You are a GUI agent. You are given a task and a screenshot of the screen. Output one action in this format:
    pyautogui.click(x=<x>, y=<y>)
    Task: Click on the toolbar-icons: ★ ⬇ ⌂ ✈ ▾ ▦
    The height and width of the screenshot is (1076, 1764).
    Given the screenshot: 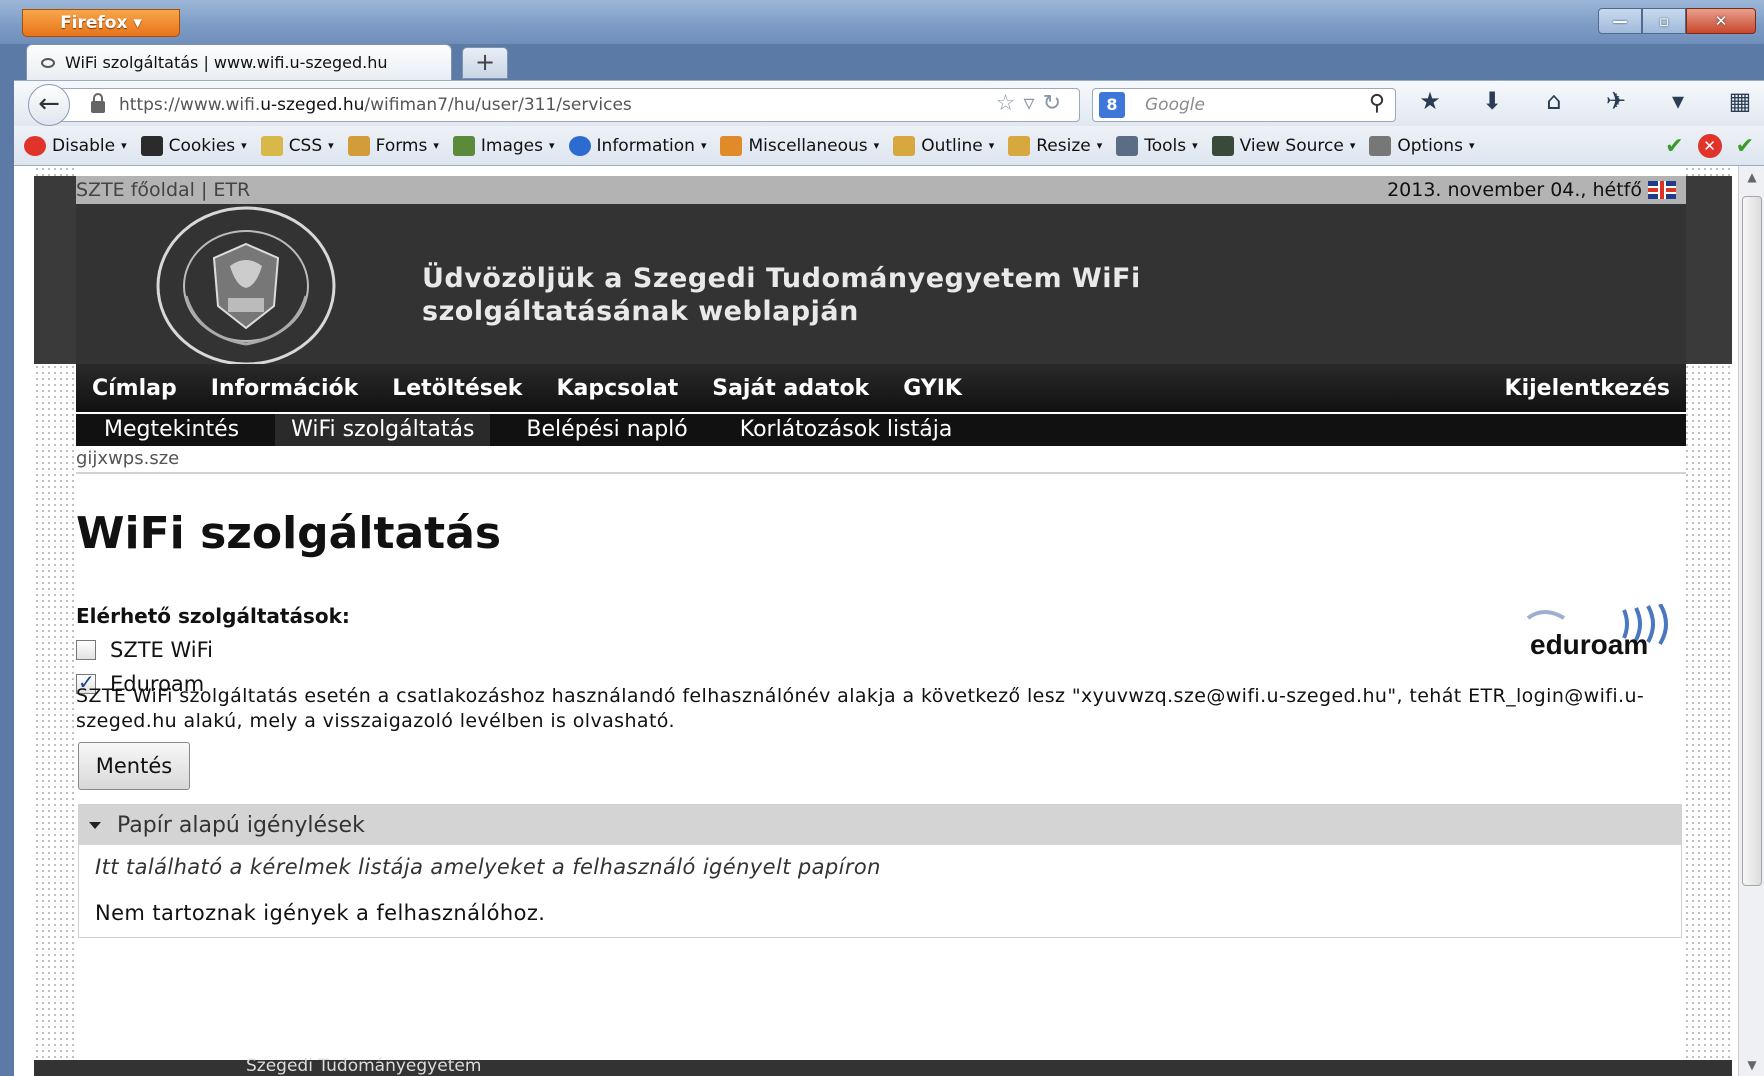 What is the action you would take?
    pyautogui.click(x=1585, y=101)
    